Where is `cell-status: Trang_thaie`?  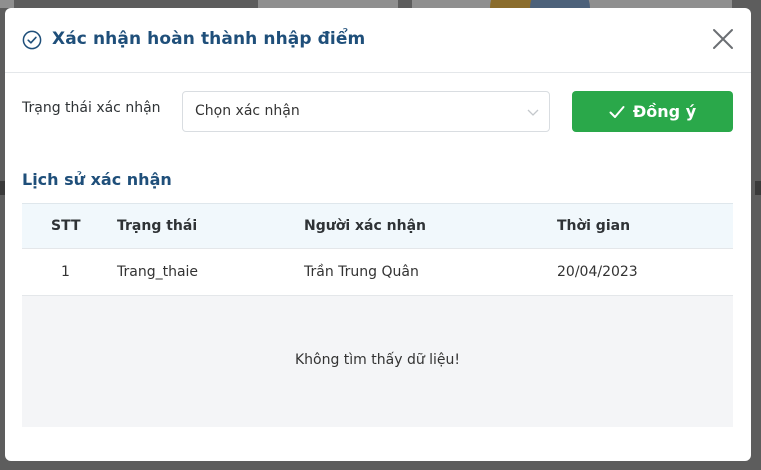 cell-status: Trang_thaie is located at coordinates (158, 272).